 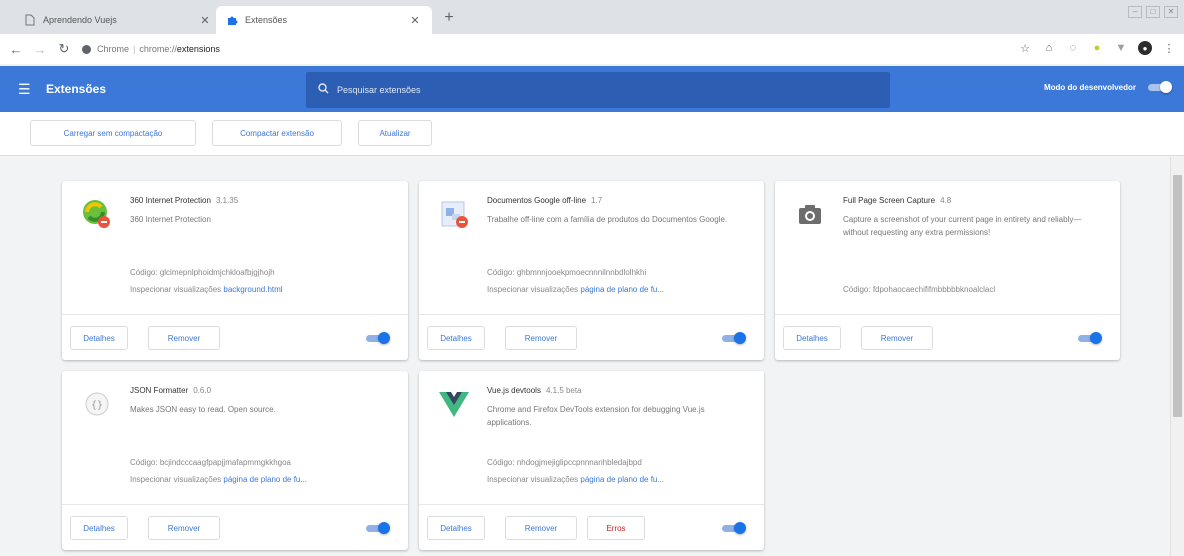 What do you see at coordinates (217, 272) in the screenshot?
I see `id-value: glcimepnlphoidmjchkloafbjgjhojh` at bounding box center [217, 272].